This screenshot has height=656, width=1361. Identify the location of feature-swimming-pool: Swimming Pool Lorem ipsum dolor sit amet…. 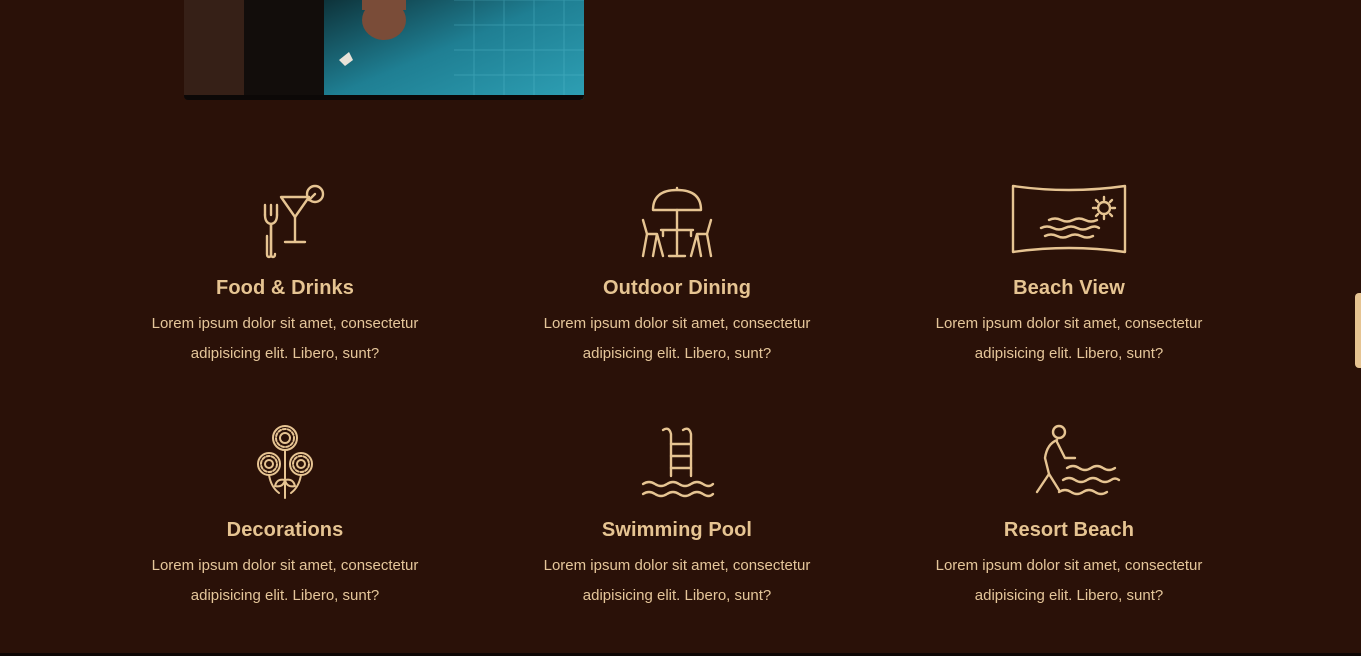
(677, 533).